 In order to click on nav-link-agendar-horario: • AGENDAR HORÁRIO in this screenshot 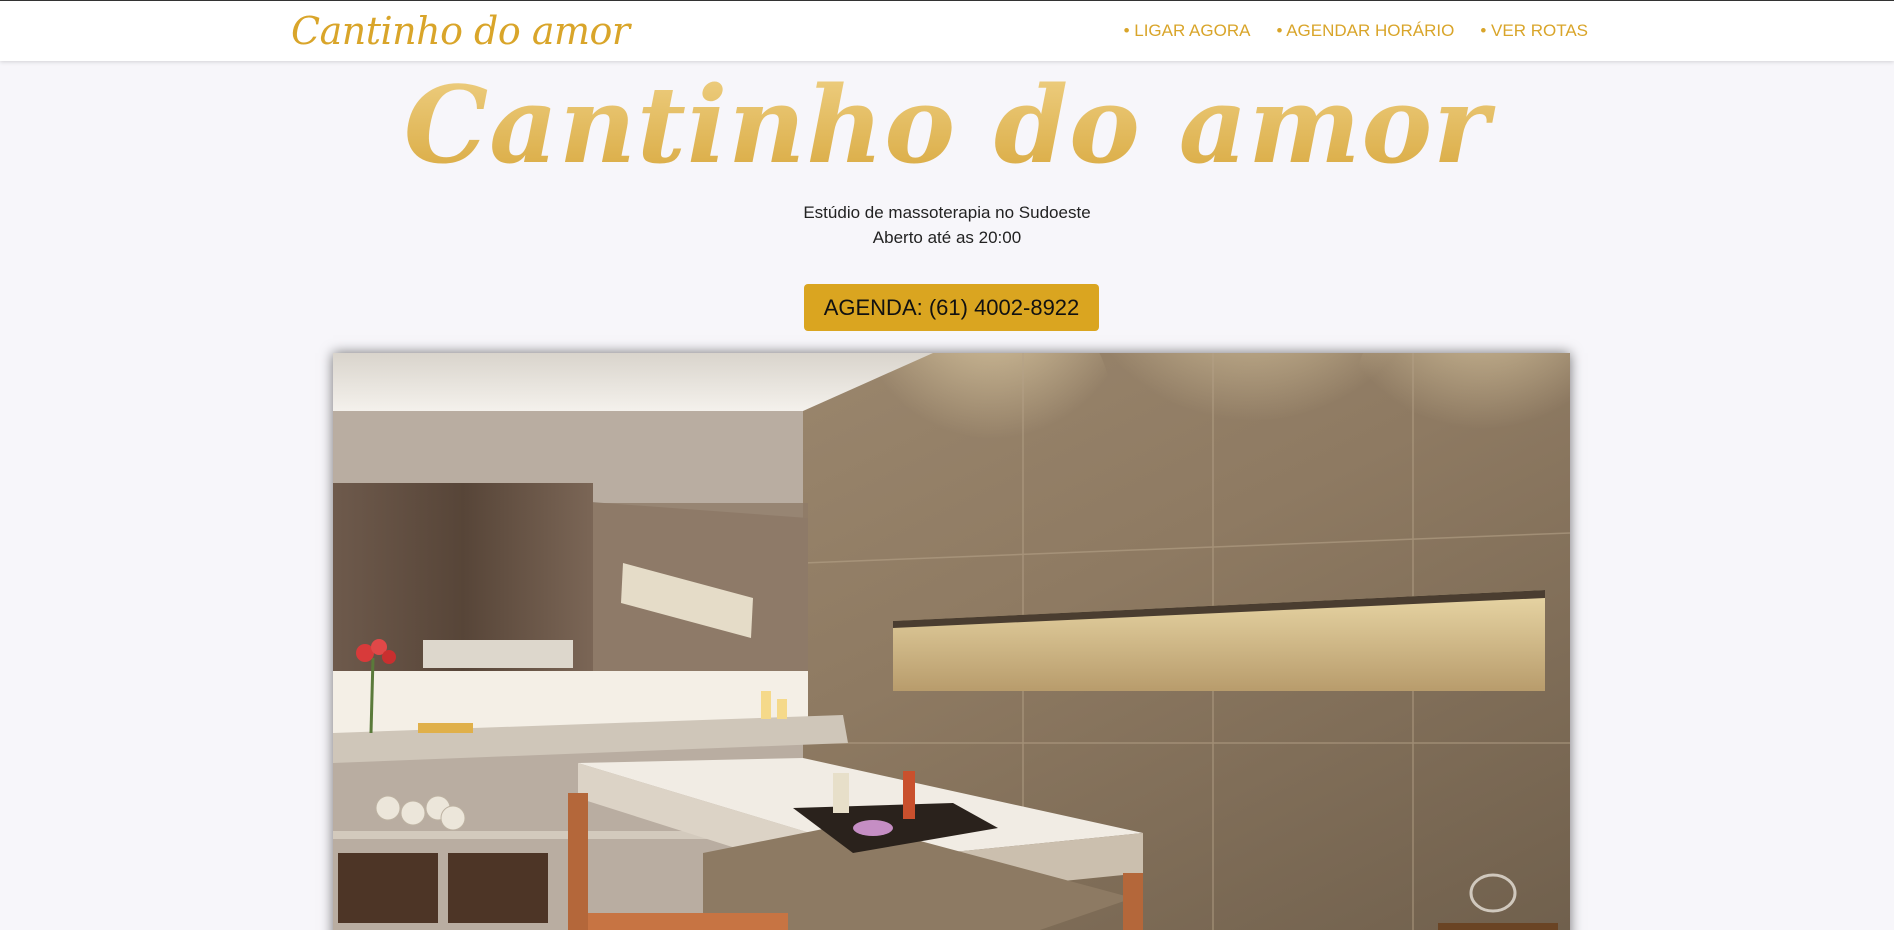, I will do `click(1365, 31)`.